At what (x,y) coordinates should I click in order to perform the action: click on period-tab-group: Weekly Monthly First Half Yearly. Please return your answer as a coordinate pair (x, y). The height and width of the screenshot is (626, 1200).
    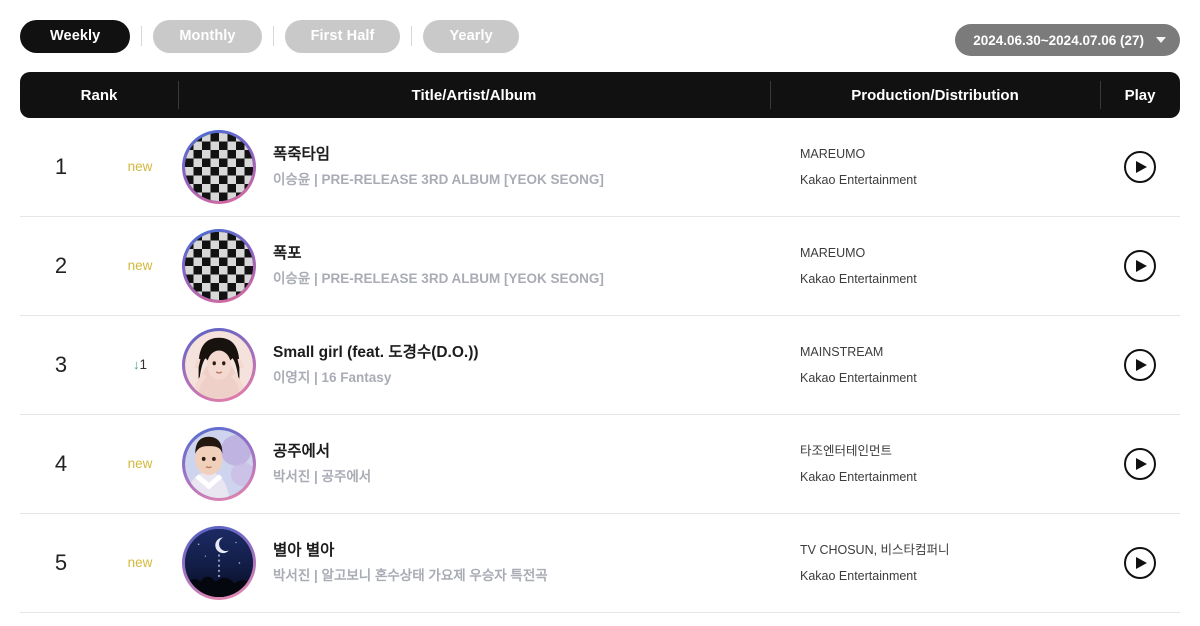
    Looking at the image, I should click on (269, 36).